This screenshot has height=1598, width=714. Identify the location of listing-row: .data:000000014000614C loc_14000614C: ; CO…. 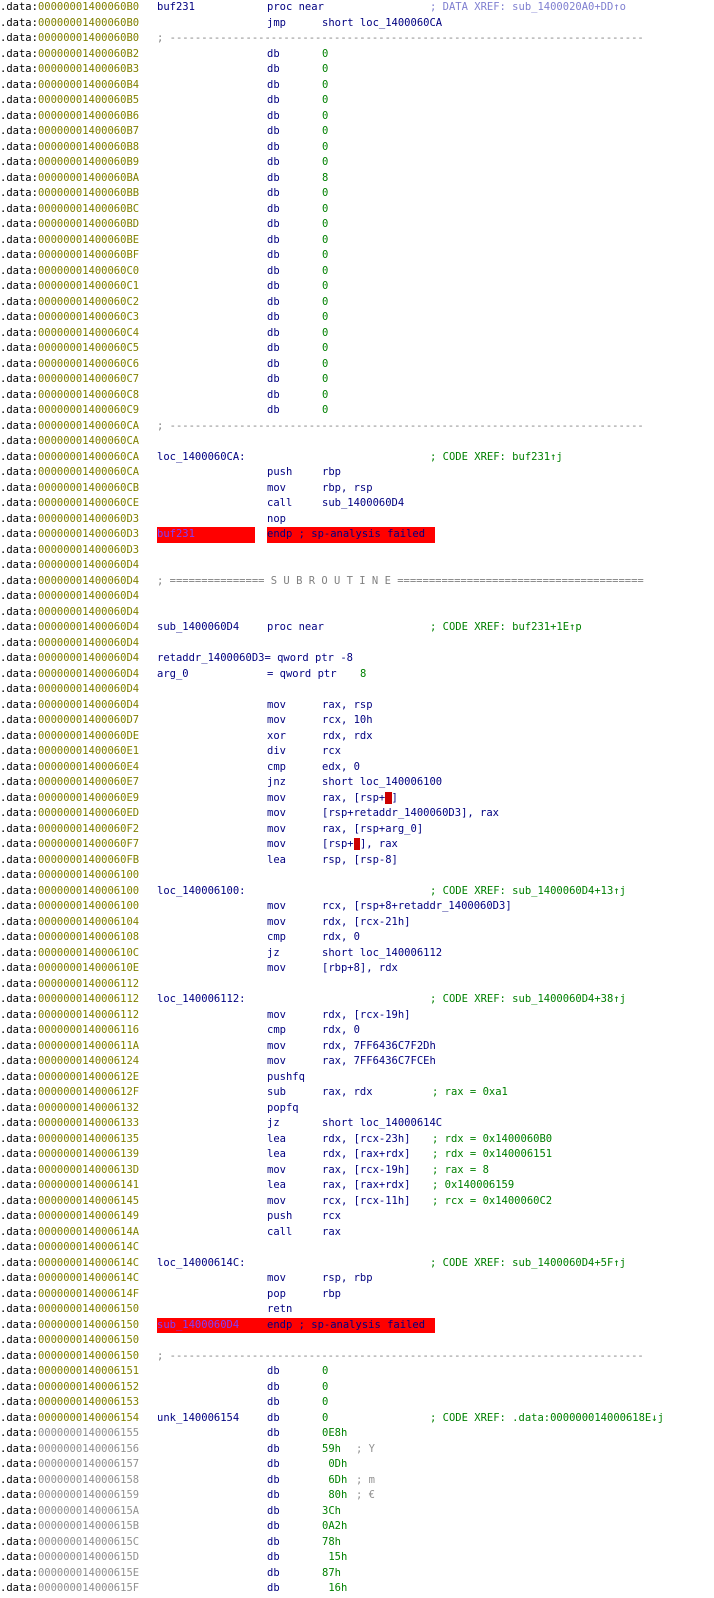
(357, 1264).